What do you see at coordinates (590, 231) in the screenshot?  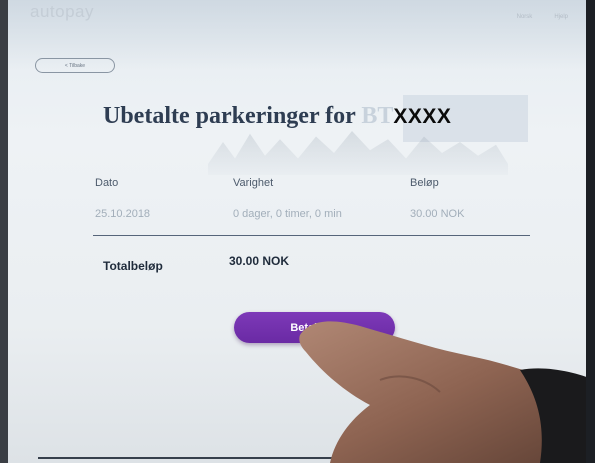 I see `device-bezel-right` at bounding box center [590, 231].